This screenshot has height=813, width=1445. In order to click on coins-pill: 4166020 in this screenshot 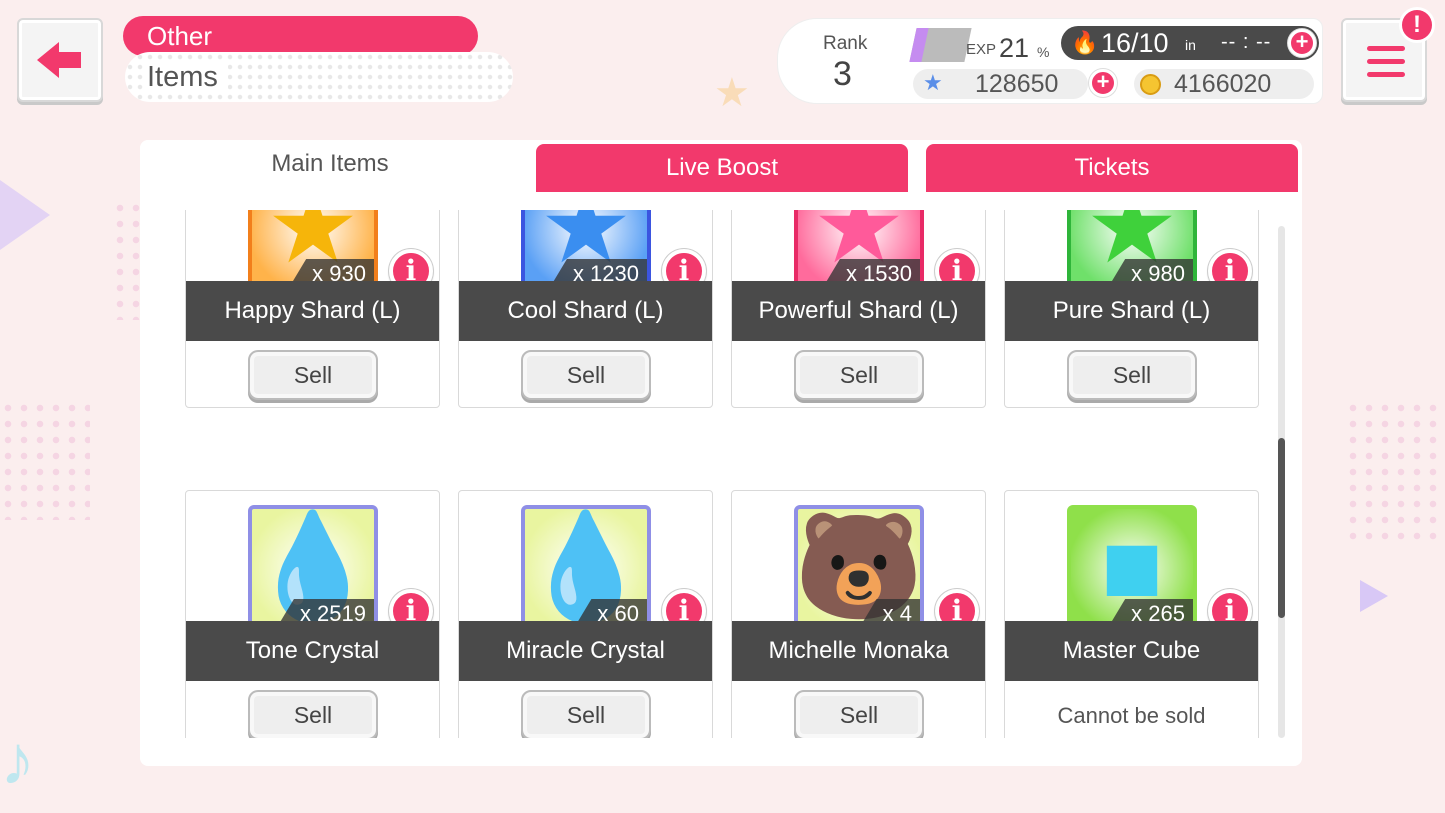, I will do `click(1224, 84)`.